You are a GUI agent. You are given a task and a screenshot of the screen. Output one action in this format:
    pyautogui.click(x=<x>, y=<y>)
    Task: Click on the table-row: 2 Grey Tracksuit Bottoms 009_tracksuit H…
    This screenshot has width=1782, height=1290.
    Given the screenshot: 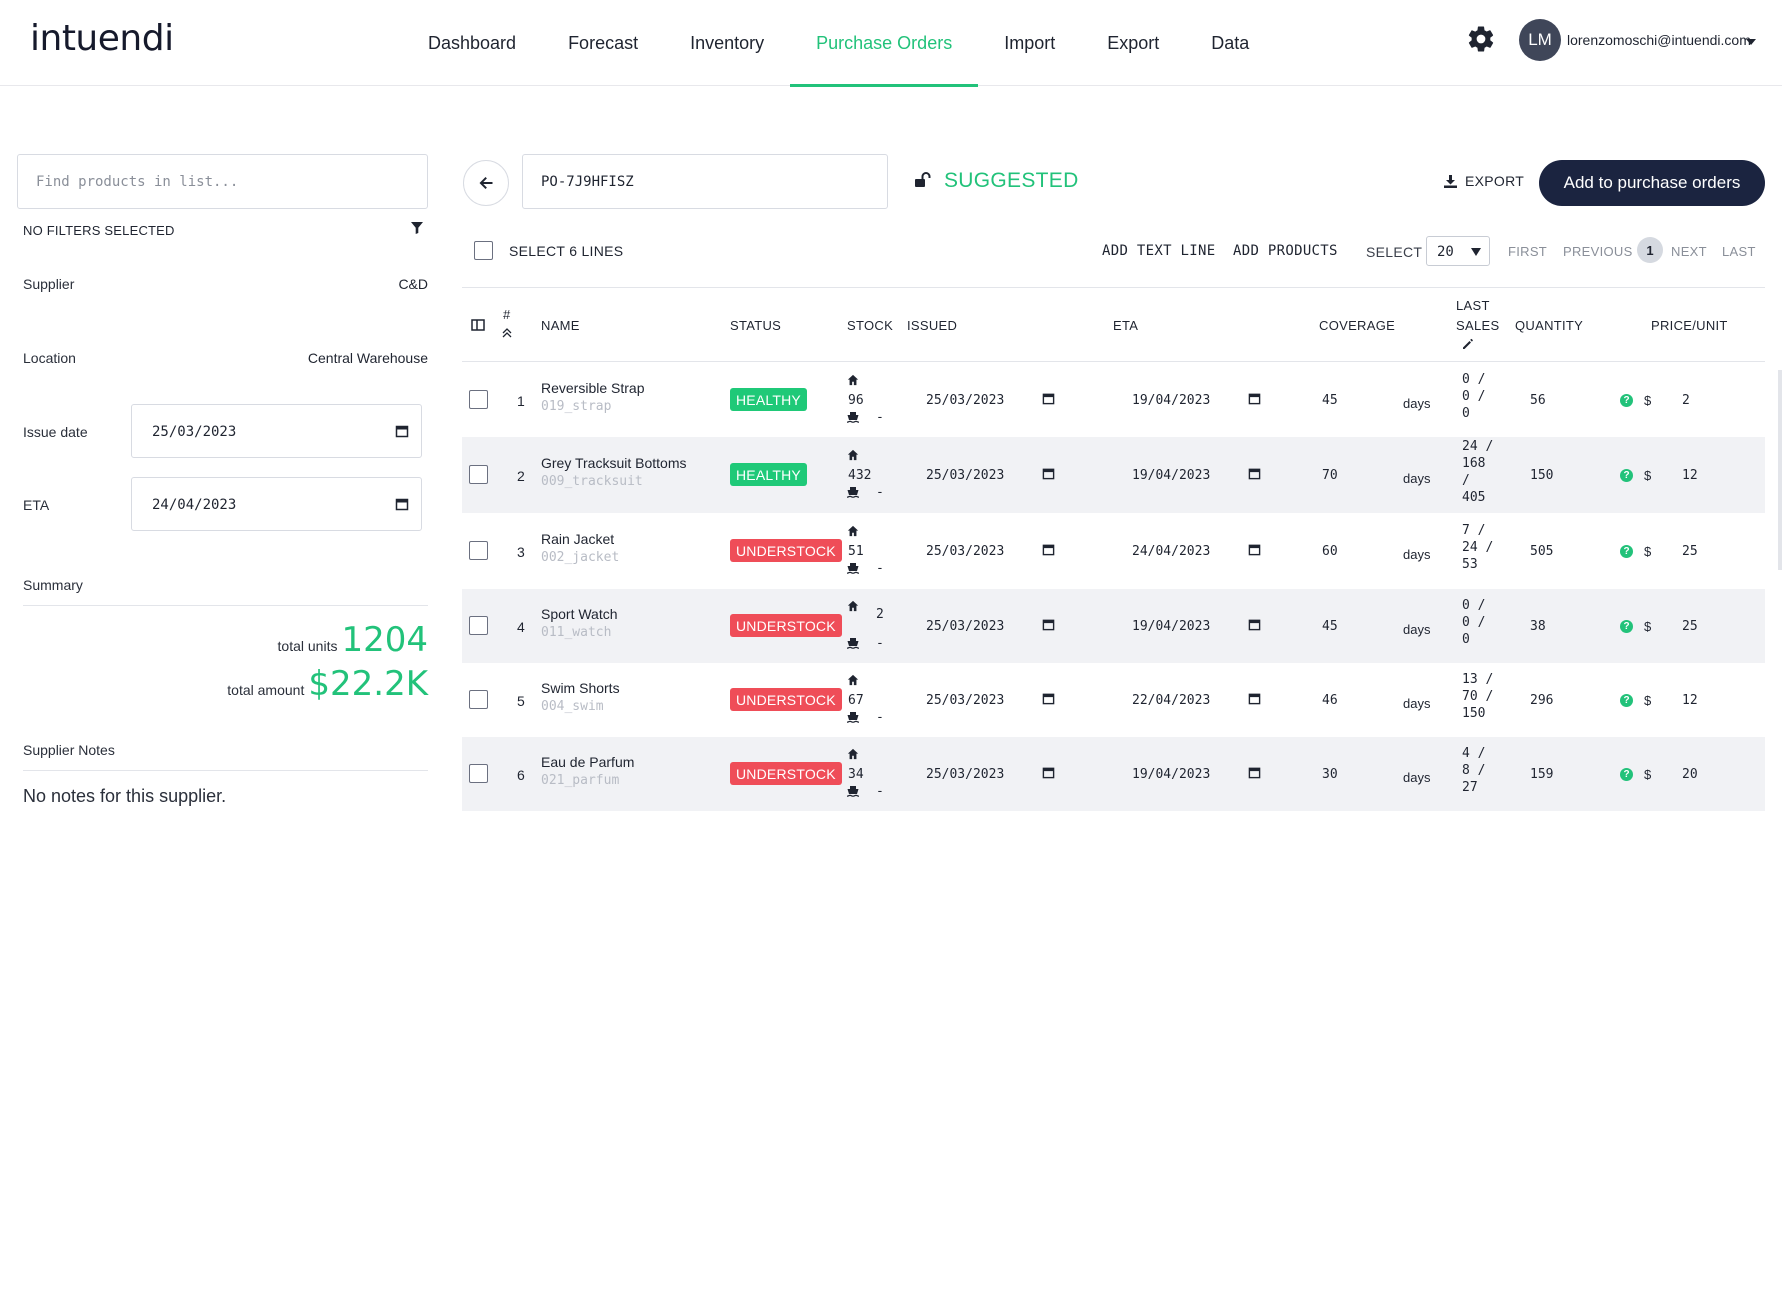 What is the action you would take?
    pyautogui.click(x=1113, y=475)
    